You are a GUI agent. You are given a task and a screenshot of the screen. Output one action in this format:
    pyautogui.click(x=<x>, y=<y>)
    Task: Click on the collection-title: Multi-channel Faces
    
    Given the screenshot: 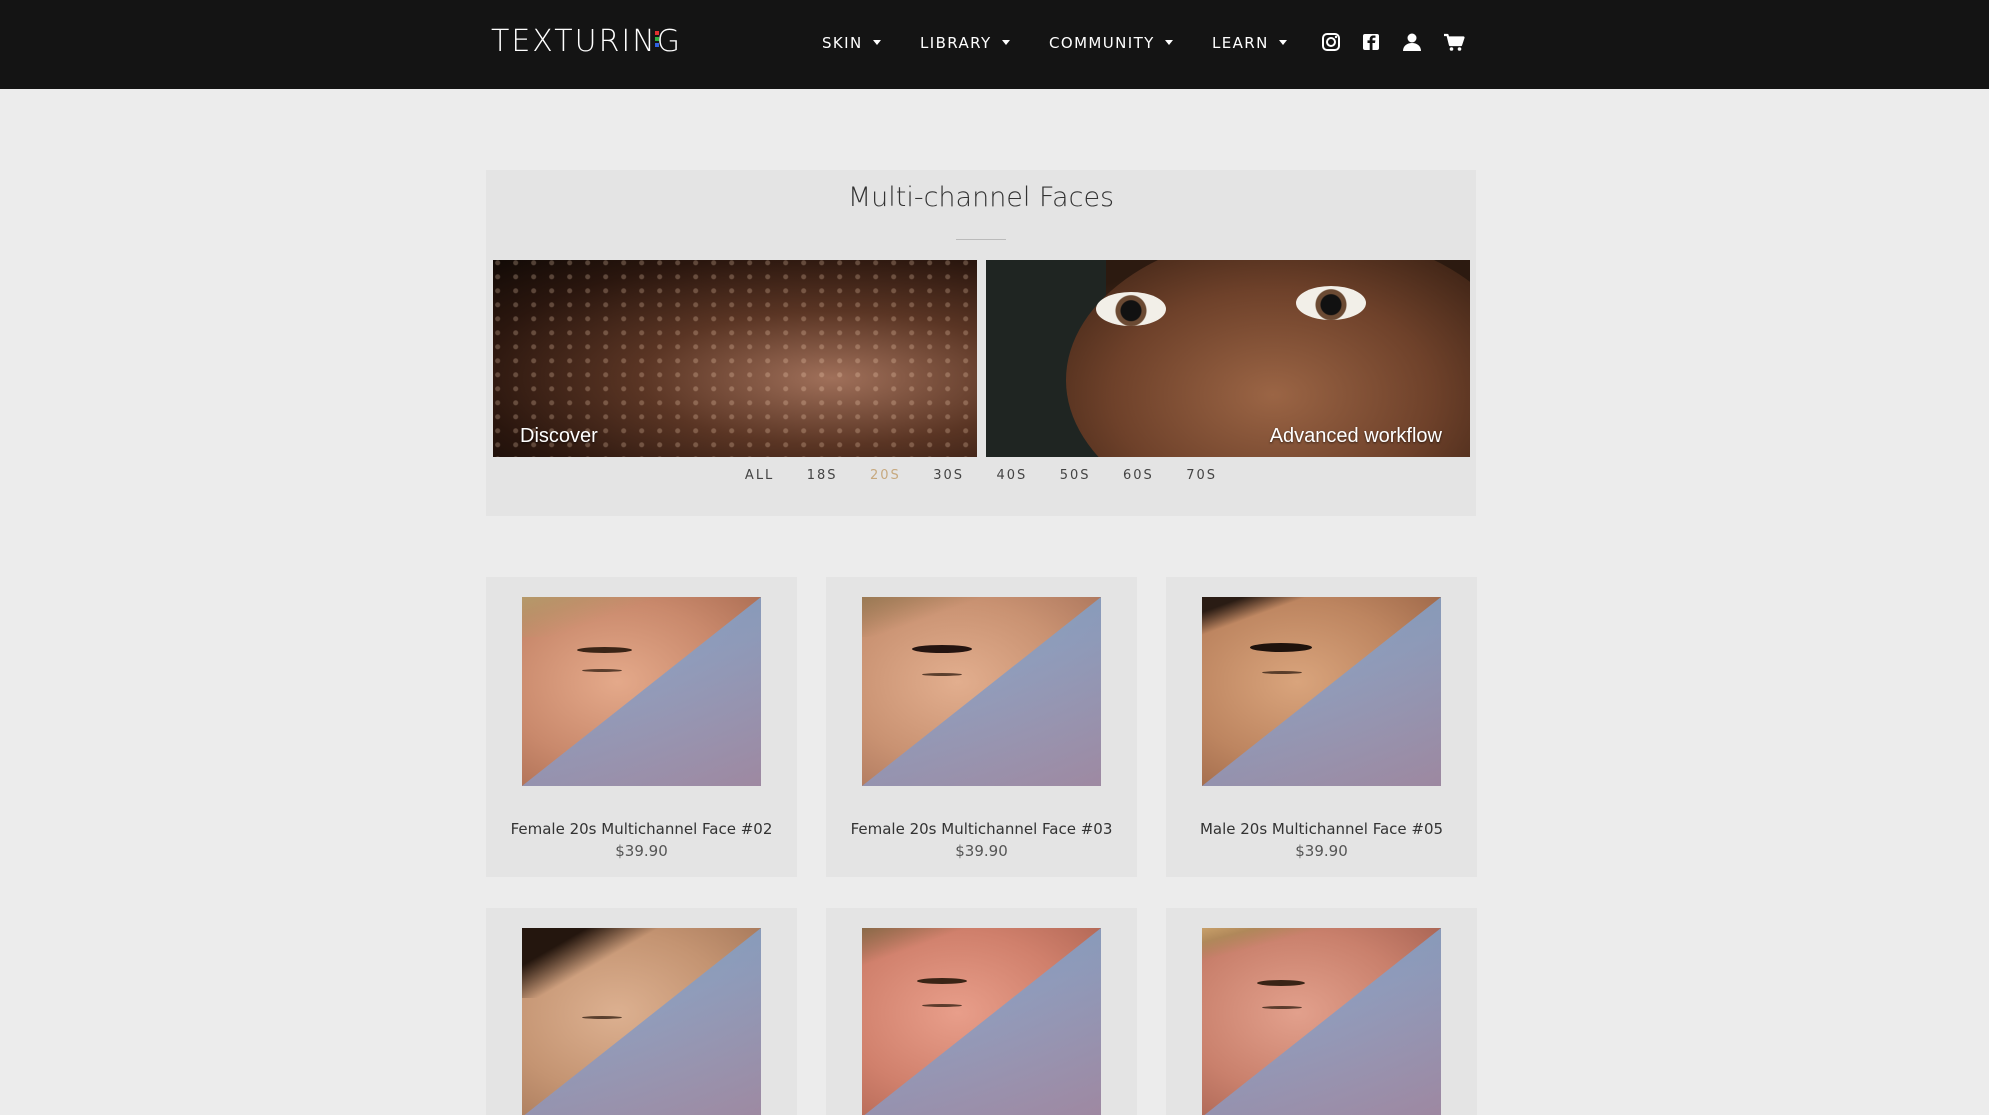 What is the action you would take?
    pyautogui.click(x=981, y=197)
    